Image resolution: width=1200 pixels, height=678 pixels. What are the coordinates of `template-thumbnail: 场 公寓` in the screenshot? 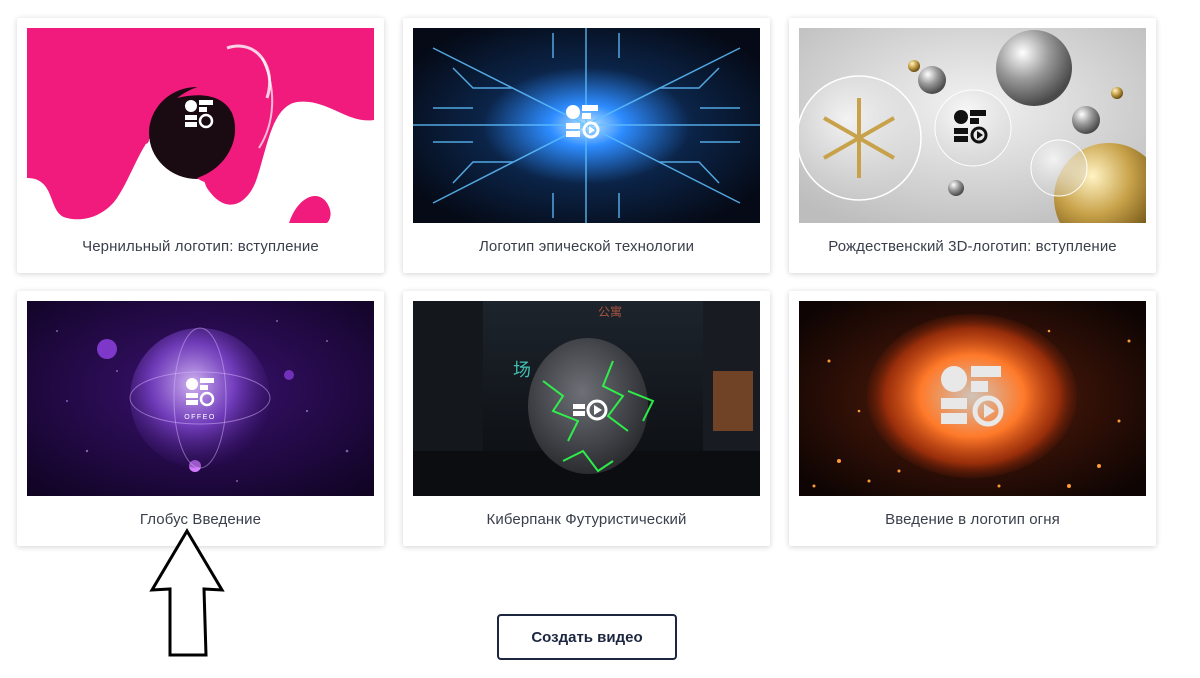 It's located at (586, 398).